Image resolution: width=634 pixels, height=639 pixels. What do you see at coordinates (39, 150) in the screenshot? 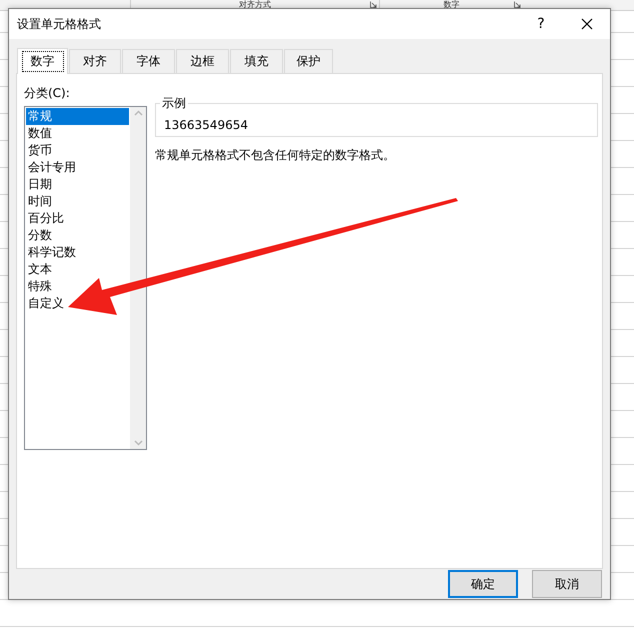
I see `list-item: 货币` at bounding box center [39, 150].